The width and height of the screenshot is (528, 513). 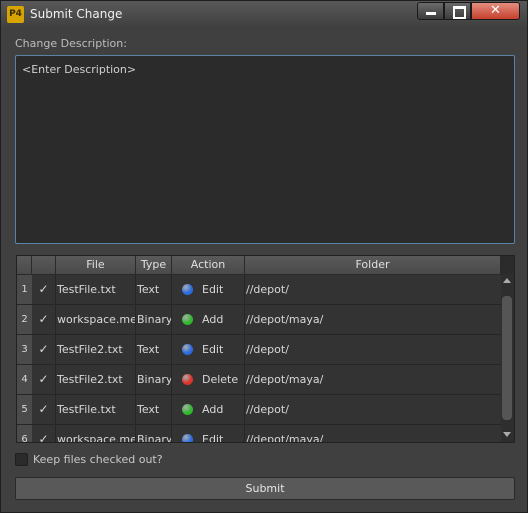 I want to click on header-checked, so click(x=44, y=265).